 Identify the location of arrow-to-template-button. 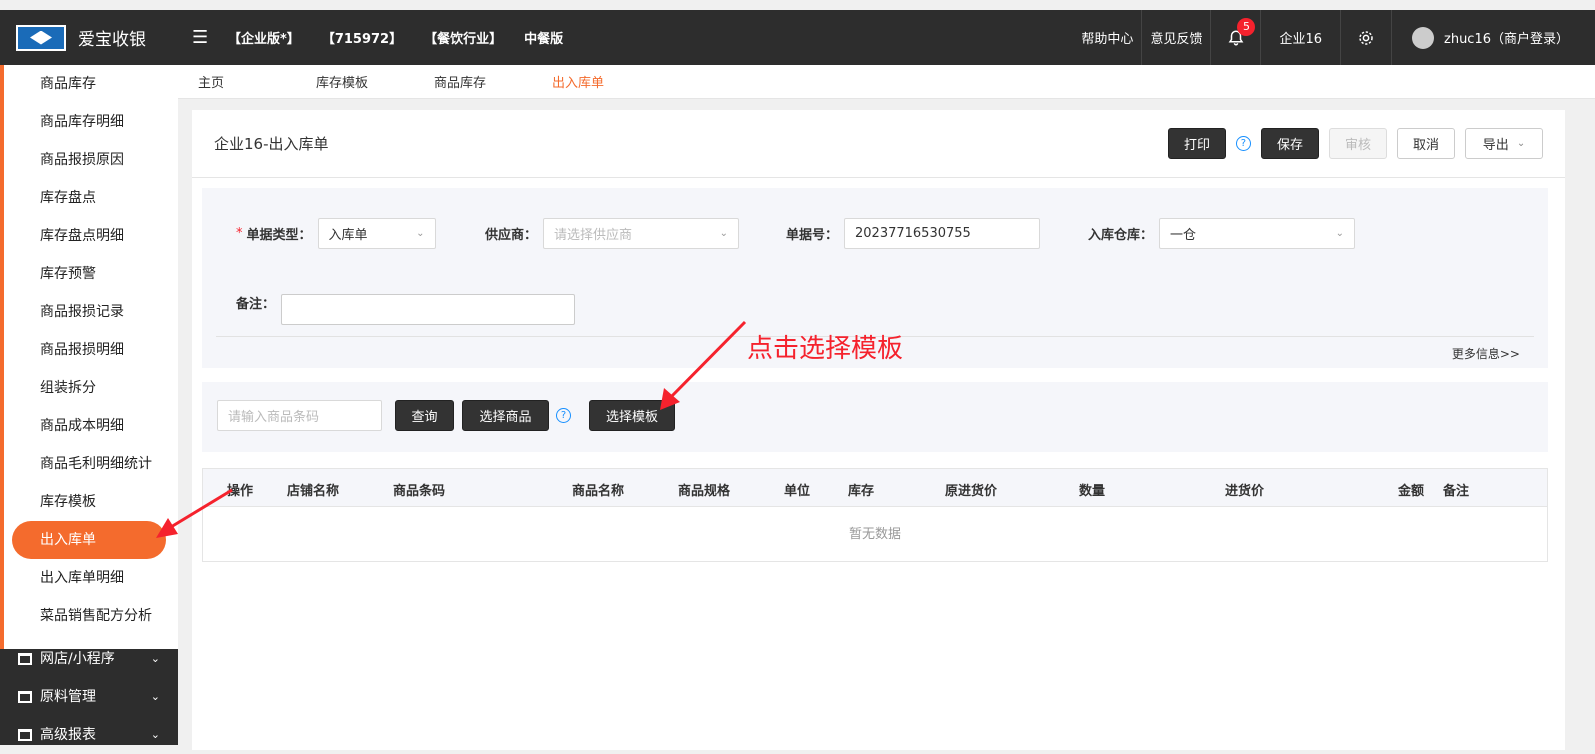
(703, 365).